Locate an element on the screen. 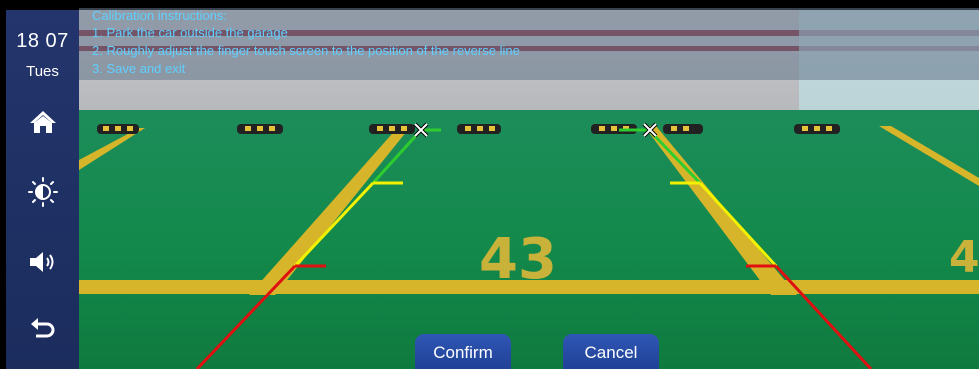 The height and width of the screenshot is (369, 979). clock-time: 18 07 is located at coordinates (42, 41).